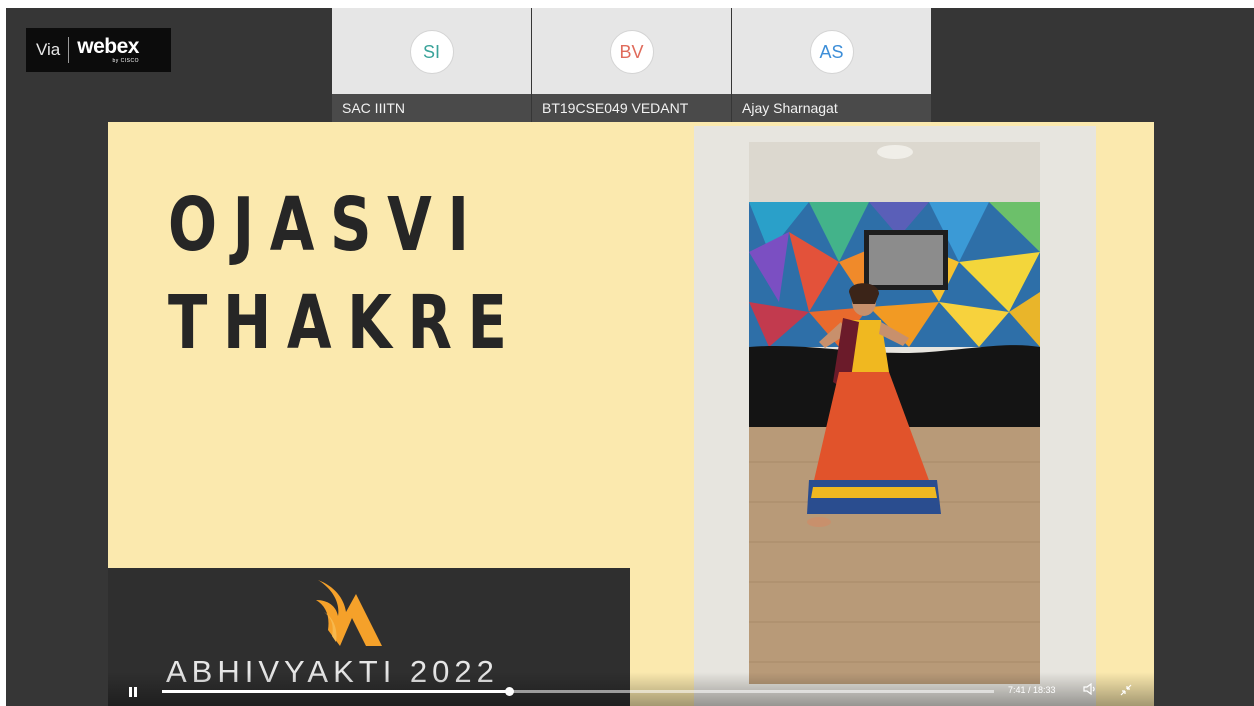  What do you see at coordinates (1090, 689) in the screenshot?
I see `volume-icon` at bounding box center [1090, 689].